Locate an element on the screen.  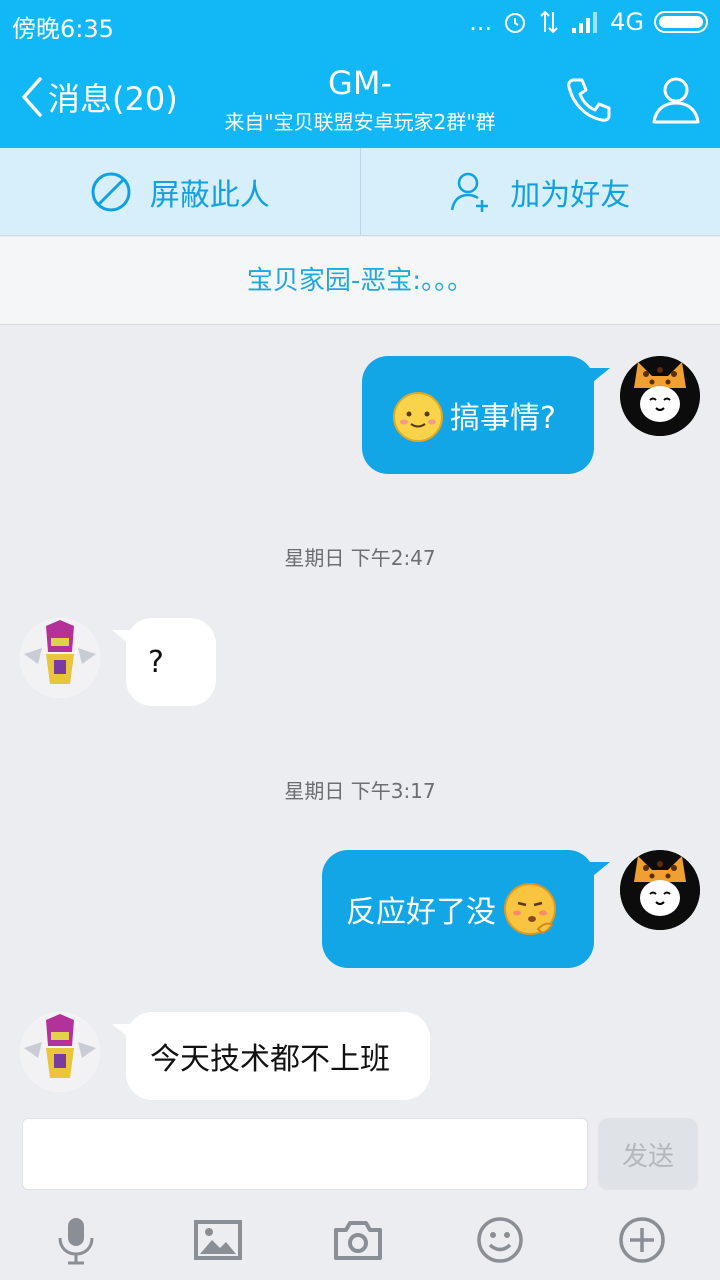
shy-emoji-icon is located at coordinates (530, 909).